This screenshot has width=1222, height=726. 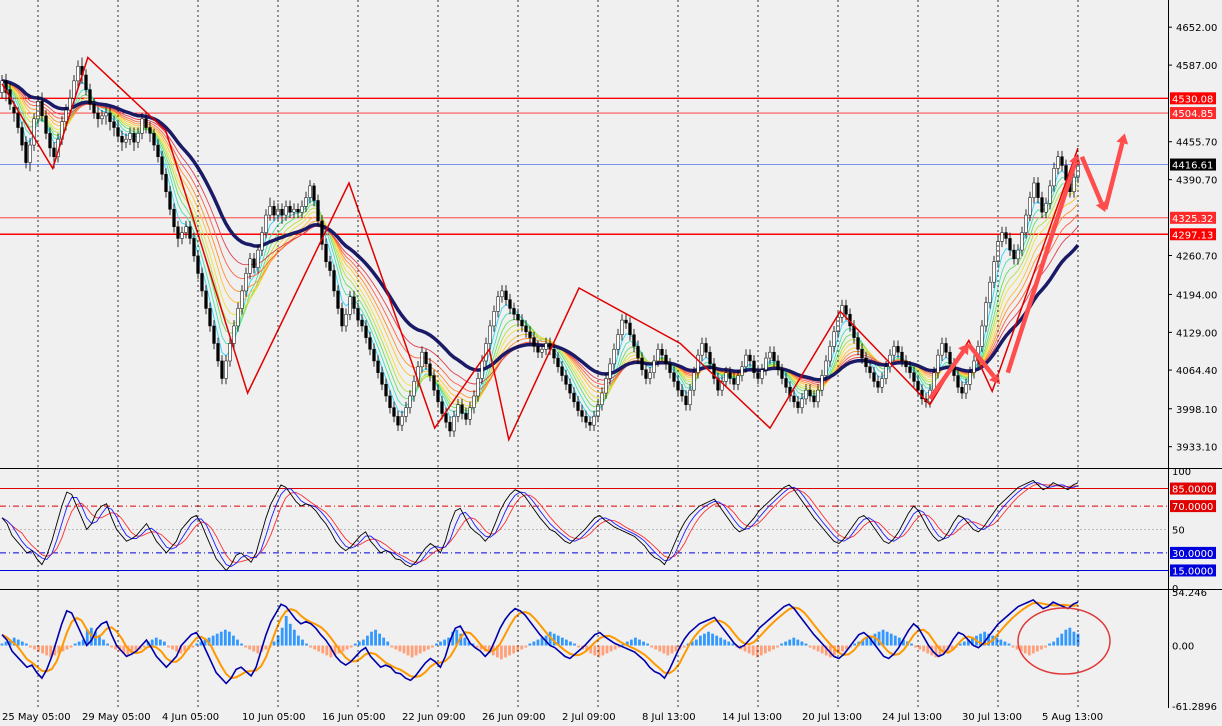 I want to click on x-tick-label: 26 Jun 09:00, so click(x=514, y=717).